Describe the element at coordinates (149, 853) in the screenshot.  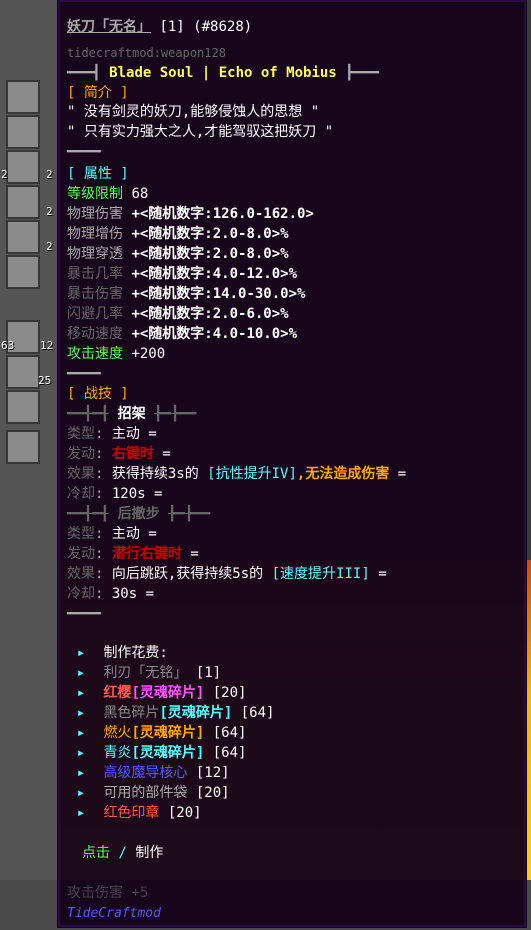
I see `craft-label: 制作` at that location.